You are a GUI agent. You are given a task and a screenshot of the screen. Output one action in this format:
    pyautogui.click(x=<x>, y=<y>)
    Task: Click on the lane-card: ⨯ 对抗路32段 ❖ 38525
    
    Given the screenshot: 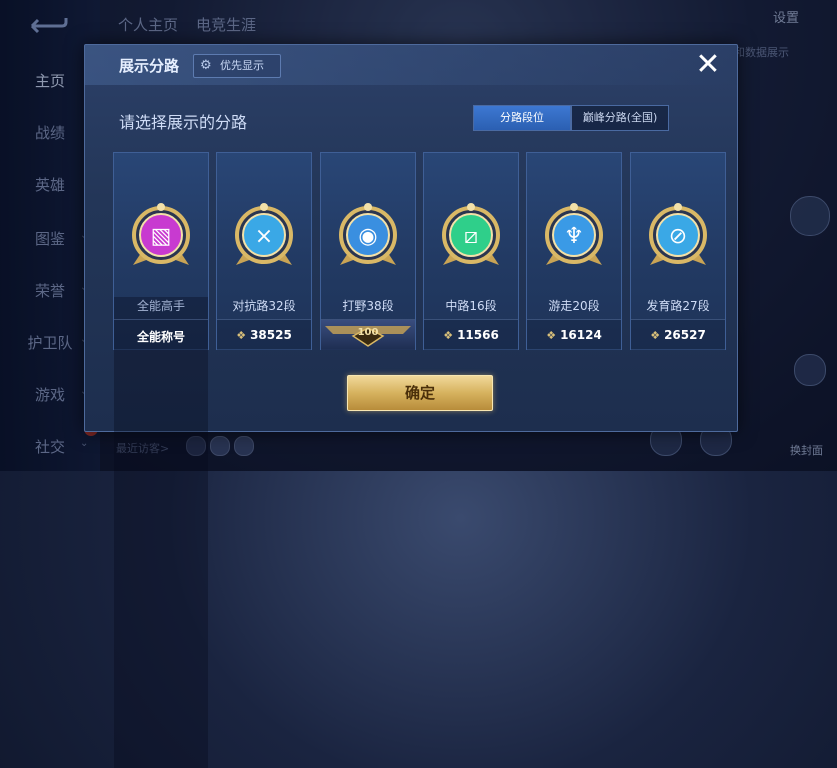 What is the action you would take?
    pyautogui.click(x=264, y=251)
    